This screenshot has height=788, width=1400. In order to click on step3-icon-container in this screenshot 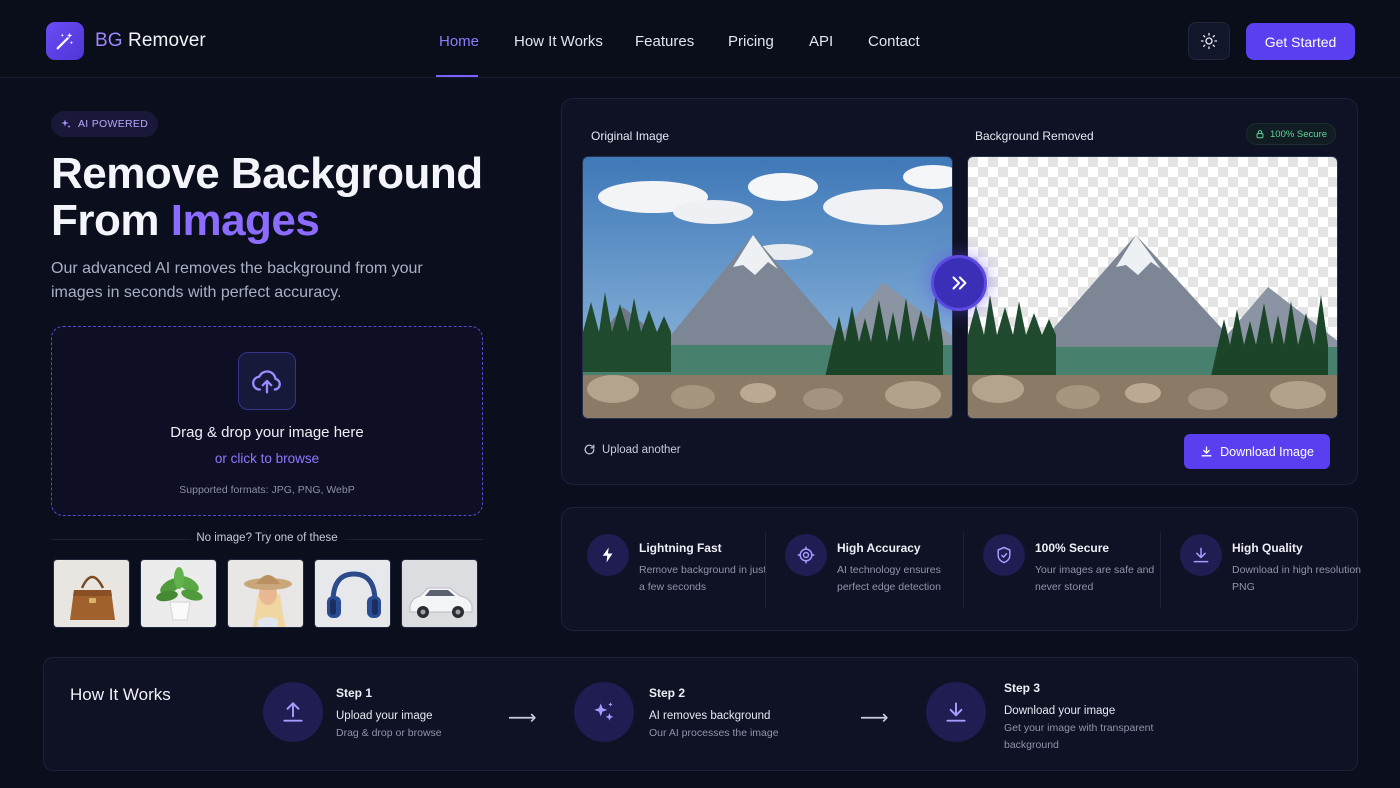, I will do `click(956, 712)`.